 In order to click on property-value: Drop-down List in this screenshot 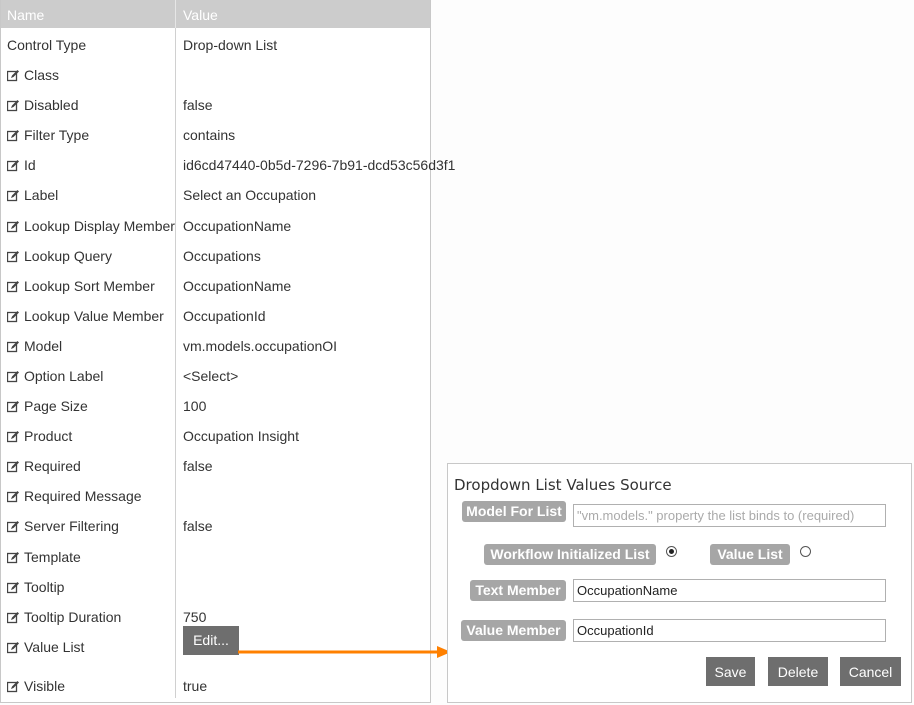, I will do `click(230, 45)`.